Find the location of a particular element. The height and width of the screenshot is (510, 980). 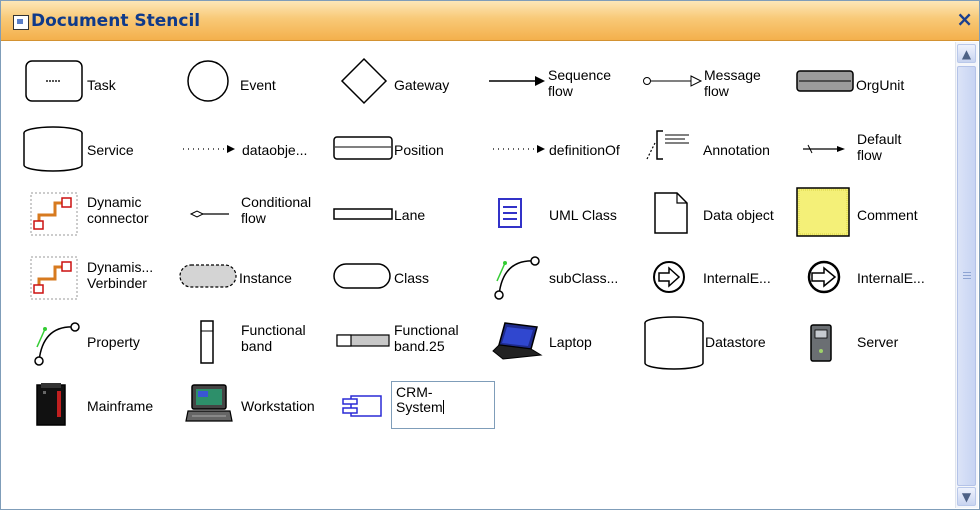

annotation-icon is located at coordinates (667, 145).